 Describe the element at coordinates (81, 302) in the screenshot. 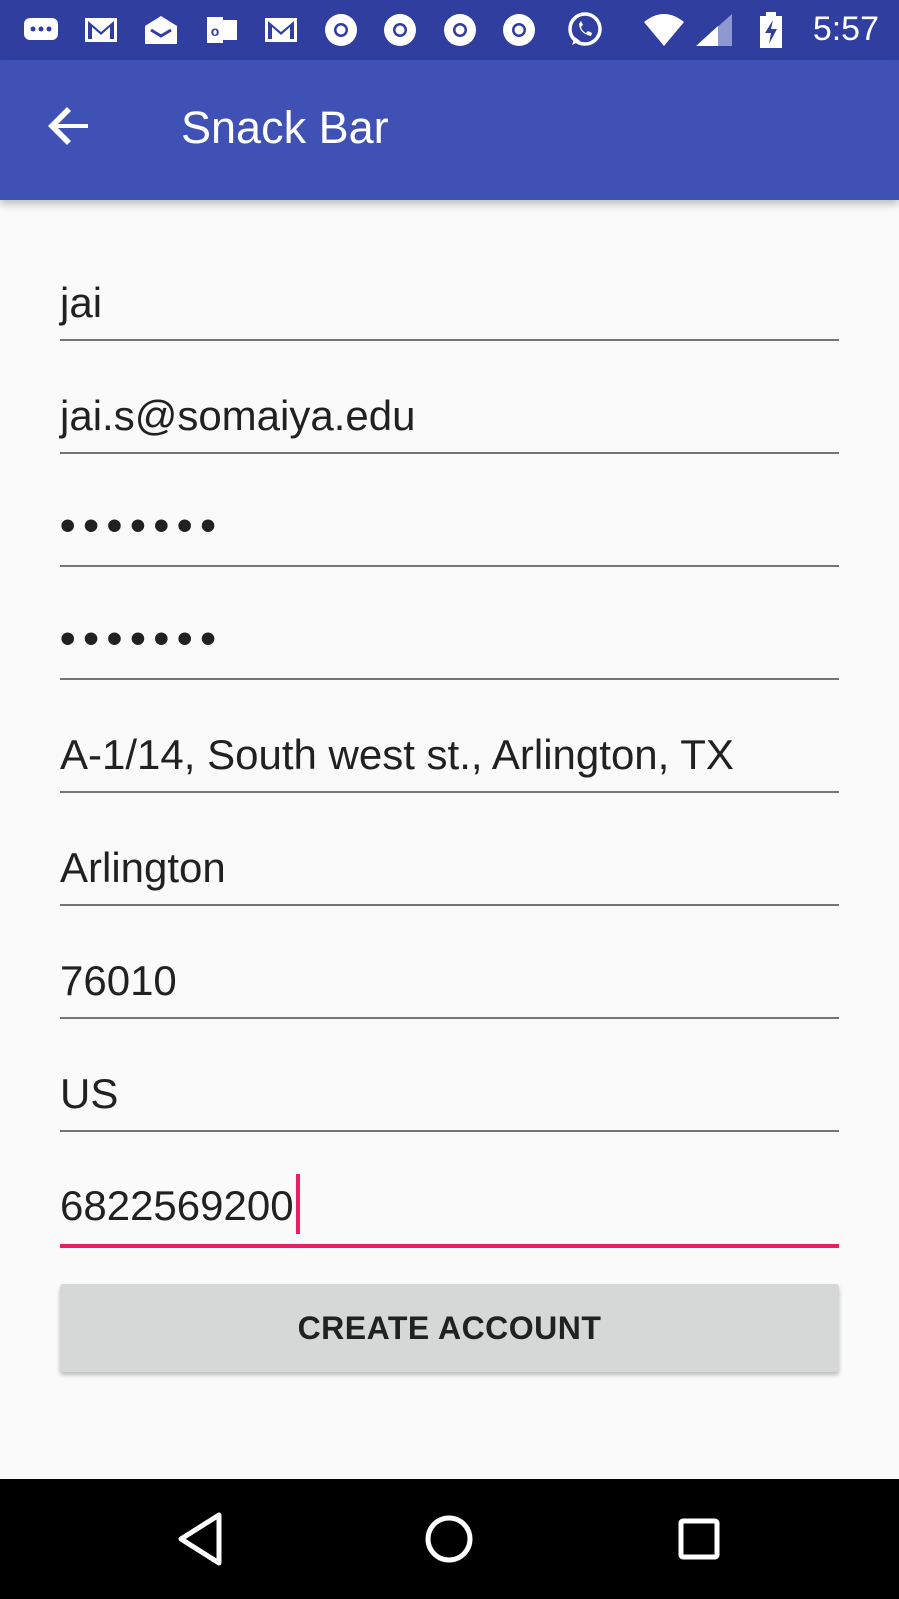

I see `name-field-value: jai` at that location.